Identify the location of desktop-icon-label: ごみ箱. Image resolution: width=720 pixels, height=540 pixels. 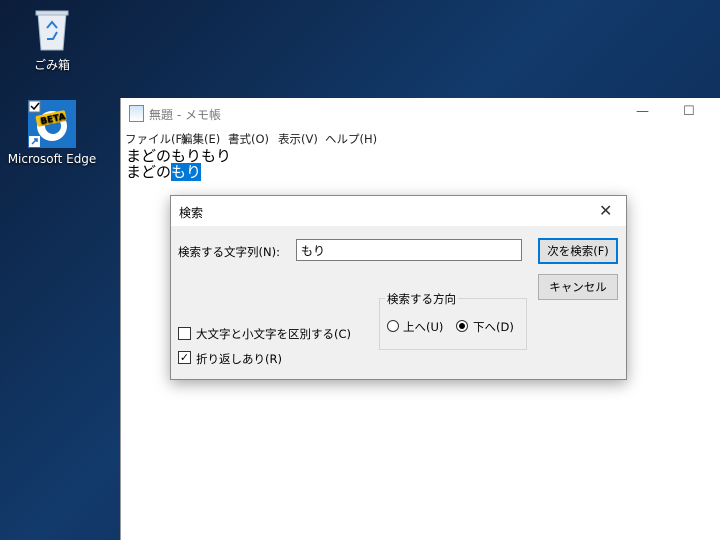
(51, 65).